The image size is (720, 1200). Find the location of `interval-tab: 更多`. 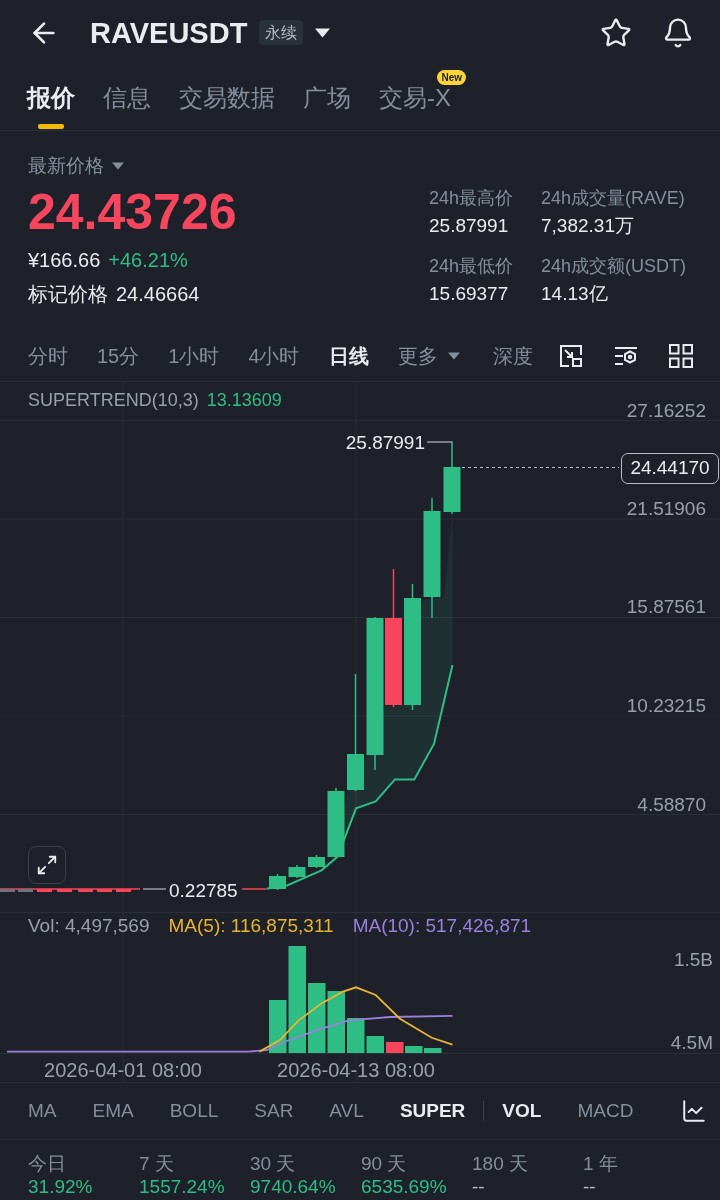

interval-tab: 更多 is located at coordinates (428, 355).